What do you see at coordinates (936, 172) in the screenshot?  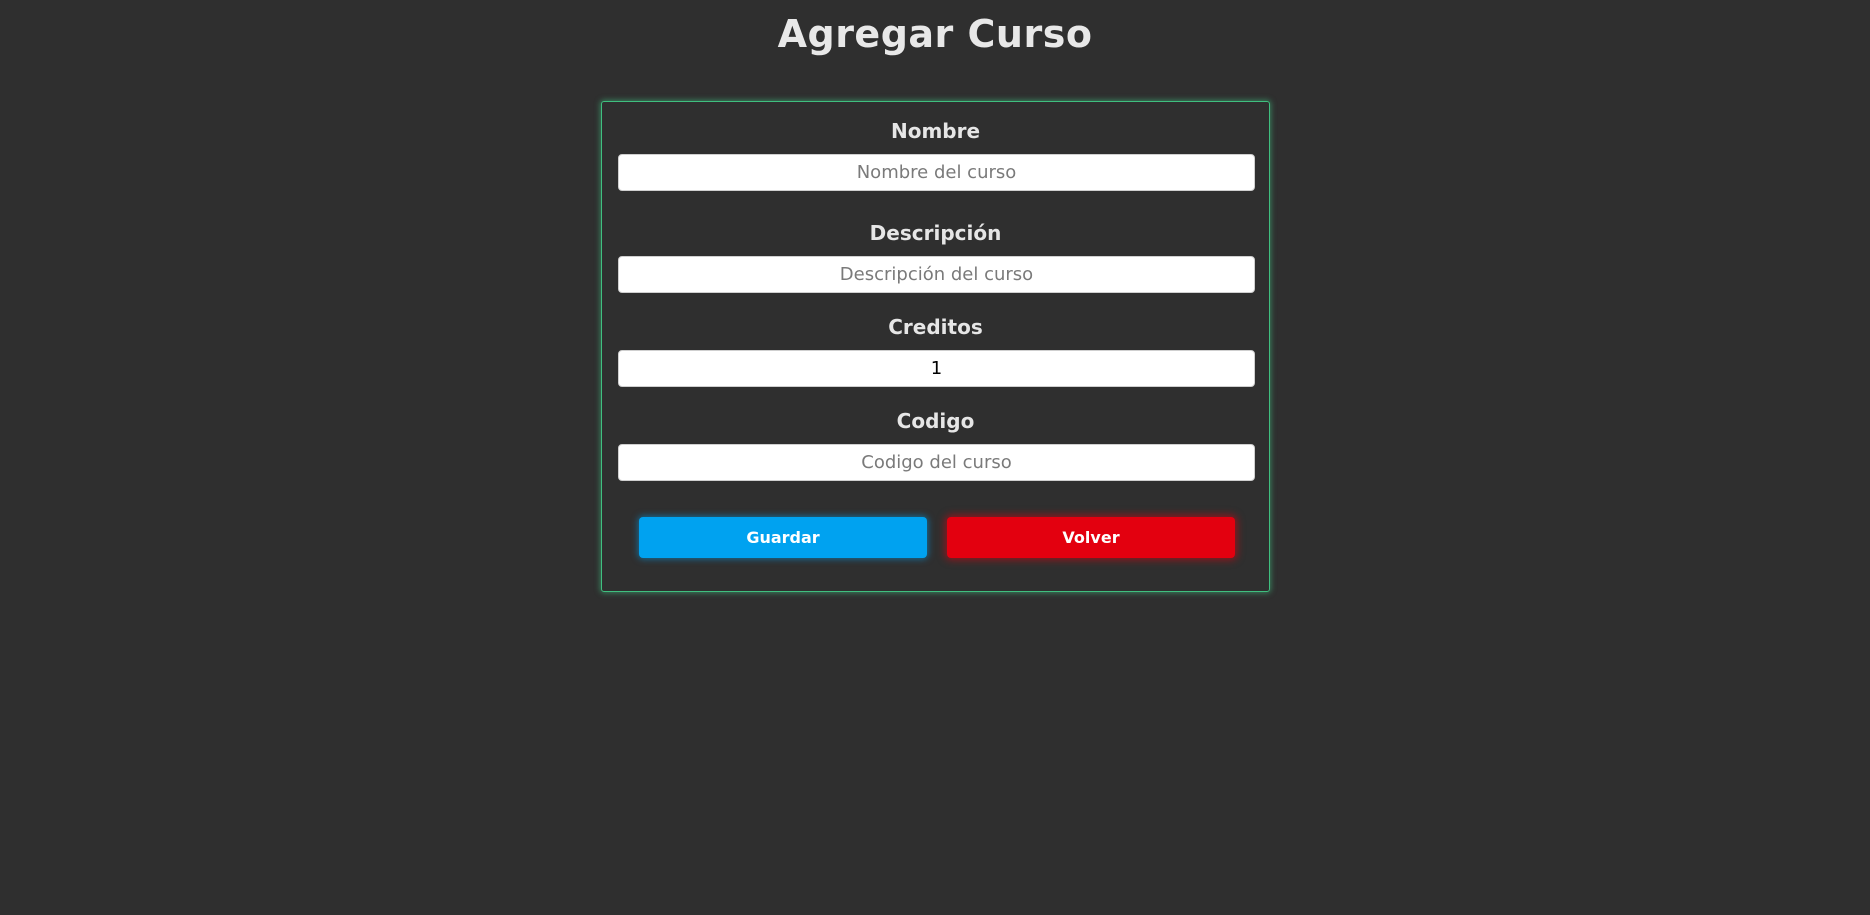 I see `course-name-input` at bounding box center [936, 172].